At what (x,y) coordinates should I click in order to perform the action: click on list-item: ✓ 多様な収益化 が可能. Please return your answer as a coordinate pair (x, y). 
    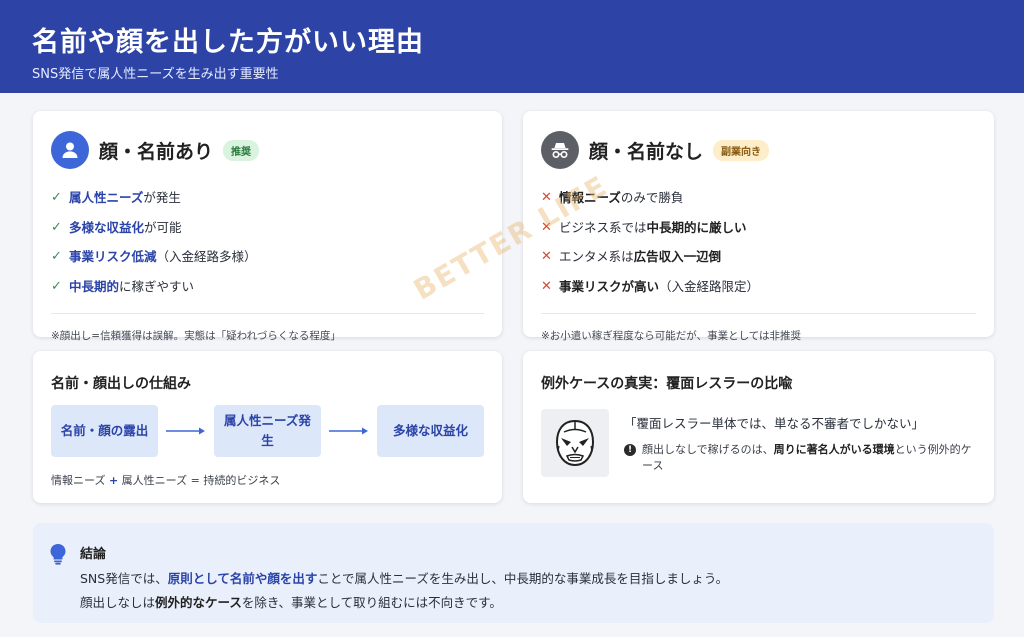
    Looking at the image, I should click on (267, 228).